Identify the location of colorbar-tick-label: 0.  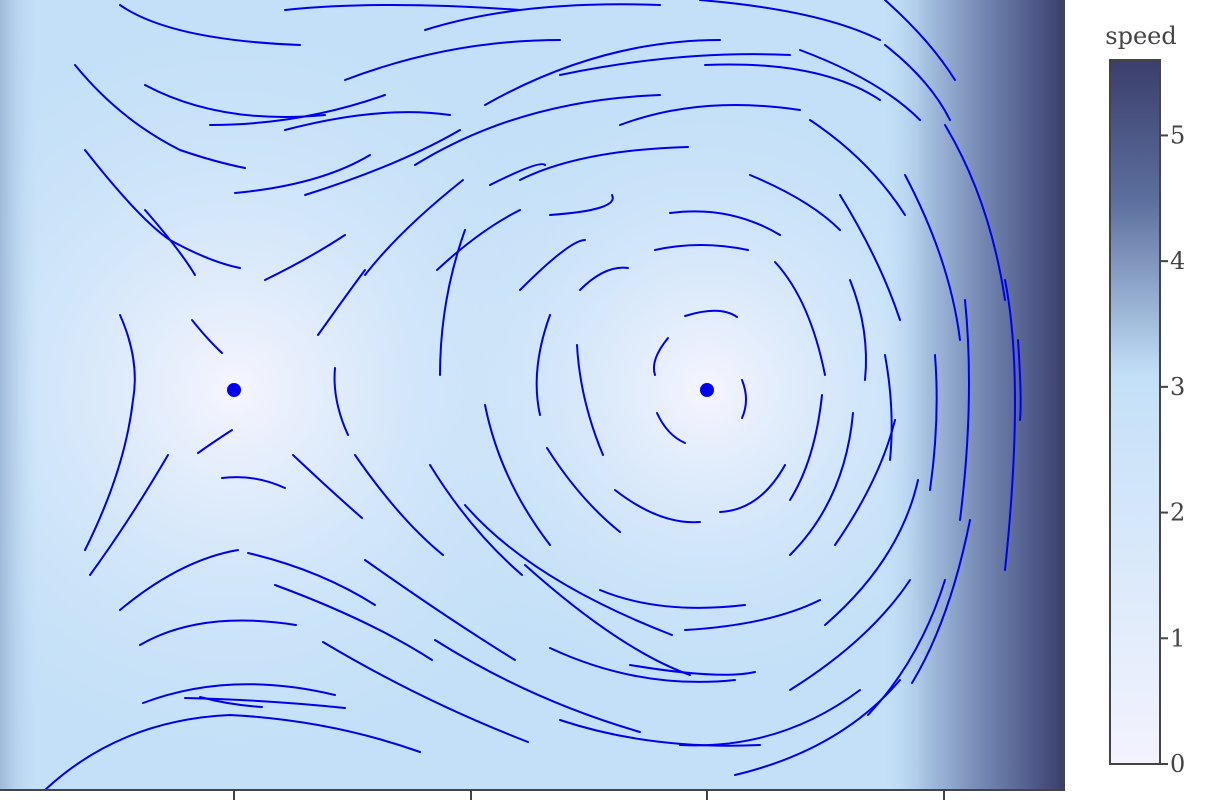
(1177, 764).